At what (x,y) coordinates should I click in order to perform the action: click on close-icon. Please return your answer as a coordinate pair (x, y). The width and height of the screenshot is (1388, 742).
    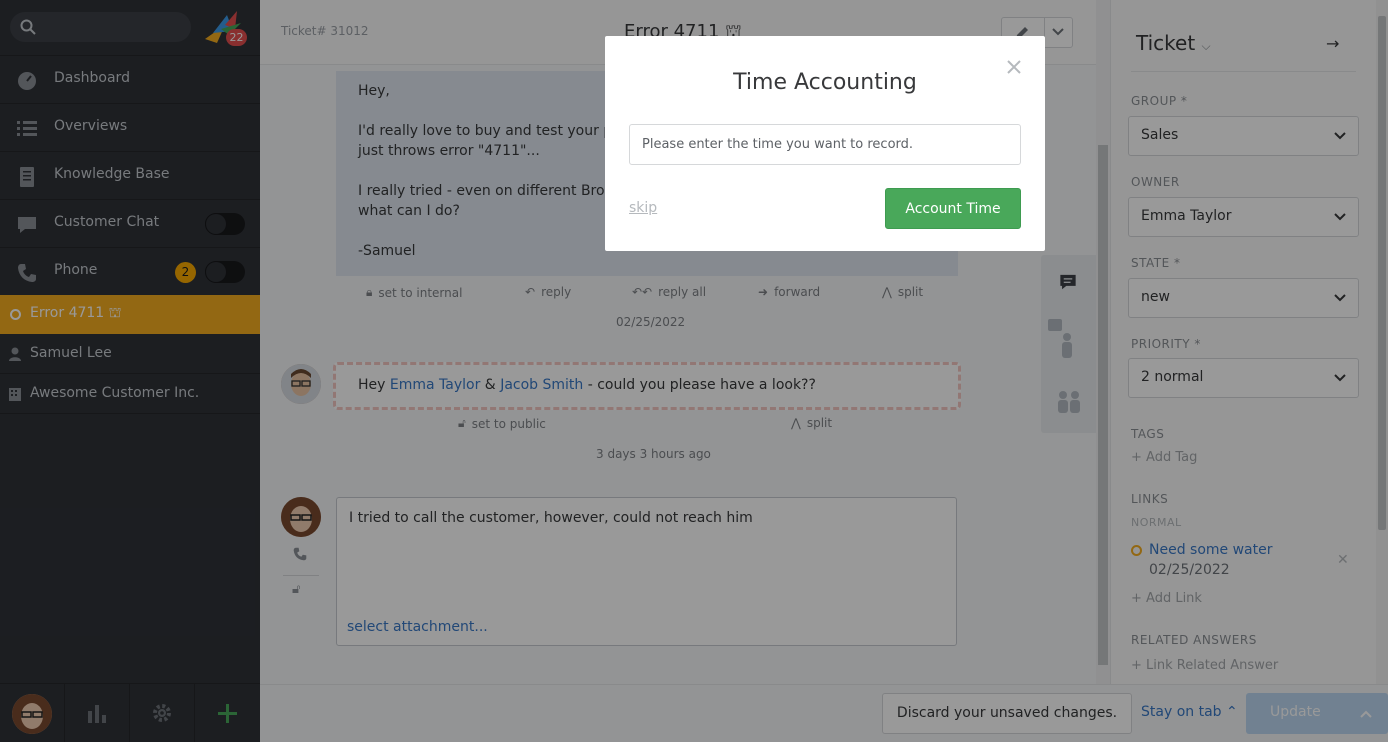
    Looking at the image, I should click on (1014, 67).